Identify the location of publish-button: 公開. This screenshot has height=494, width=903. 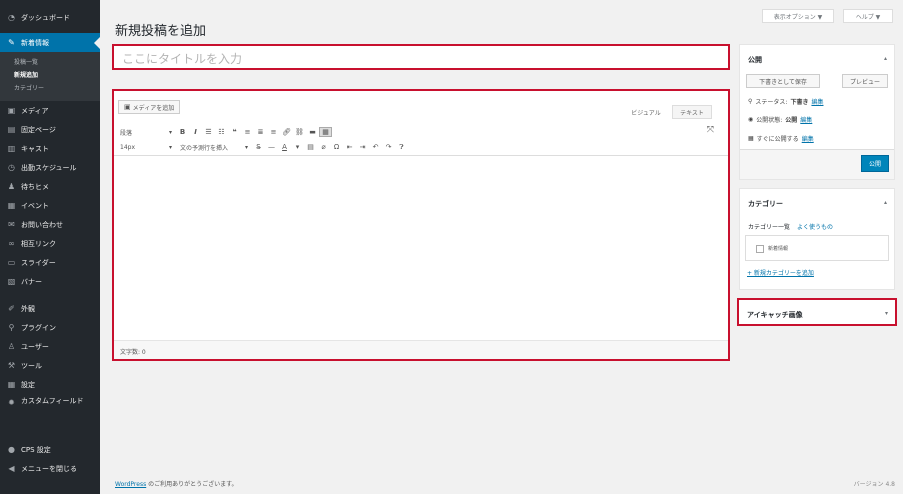
(875, 163).